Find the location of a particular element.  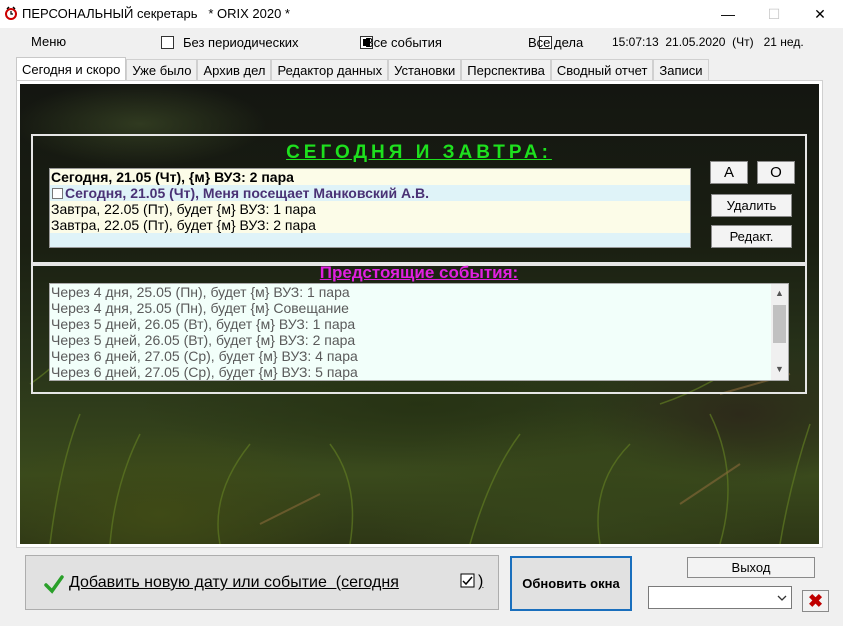

checkbox-checked-icon is located at coordinates (467, 580).